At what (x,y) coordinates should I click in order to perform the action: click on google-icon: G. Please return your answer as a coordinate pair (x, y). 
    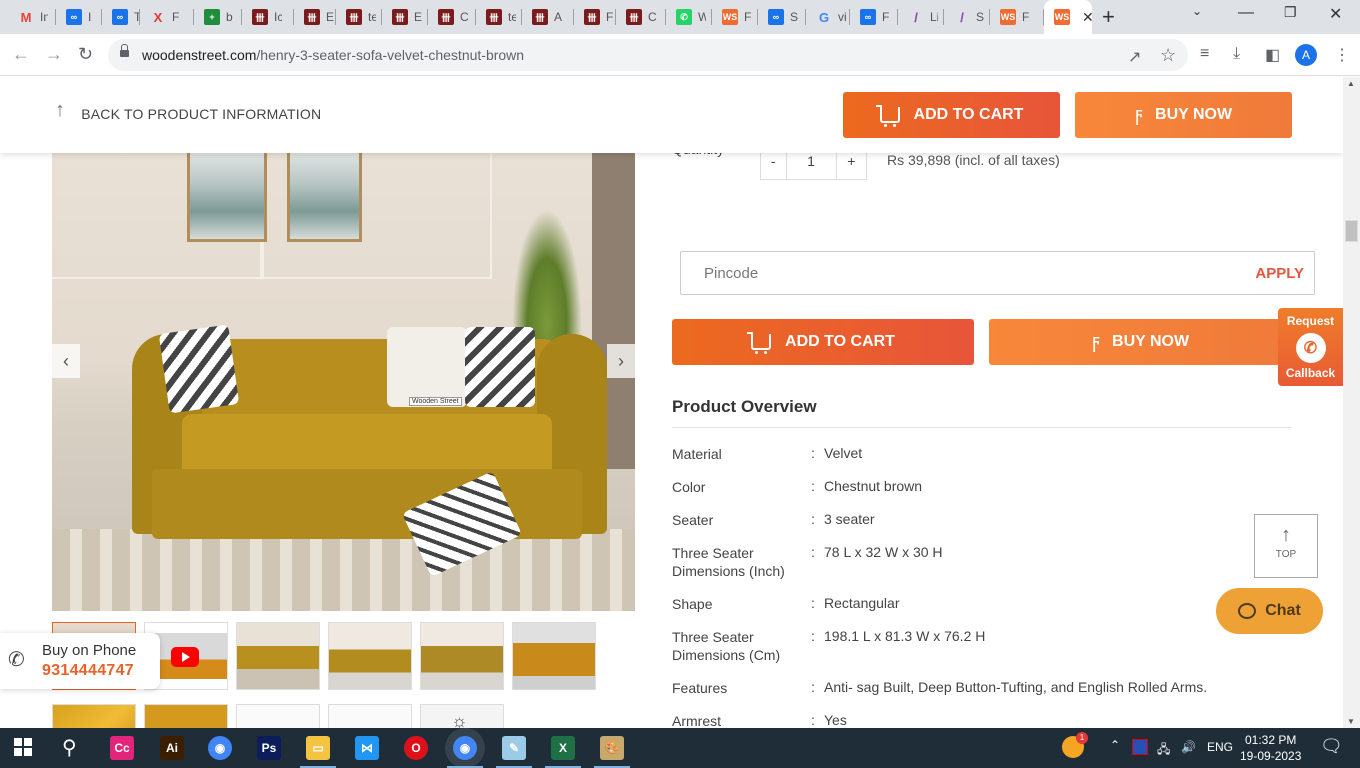
    Looking at the image, I should click on (824, 17).